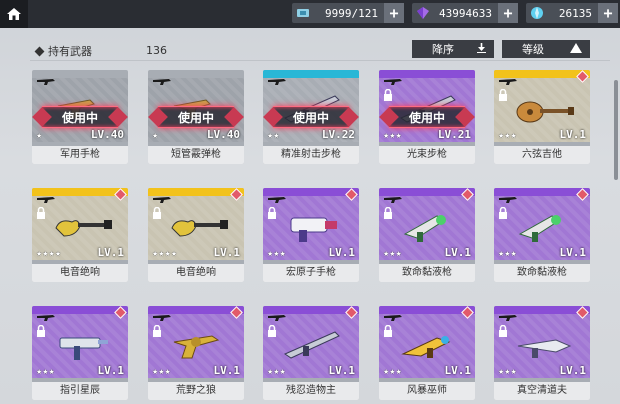  I want to click on weapon-card: ★★★ LV.1 风暴巫师, so click(427, 353).